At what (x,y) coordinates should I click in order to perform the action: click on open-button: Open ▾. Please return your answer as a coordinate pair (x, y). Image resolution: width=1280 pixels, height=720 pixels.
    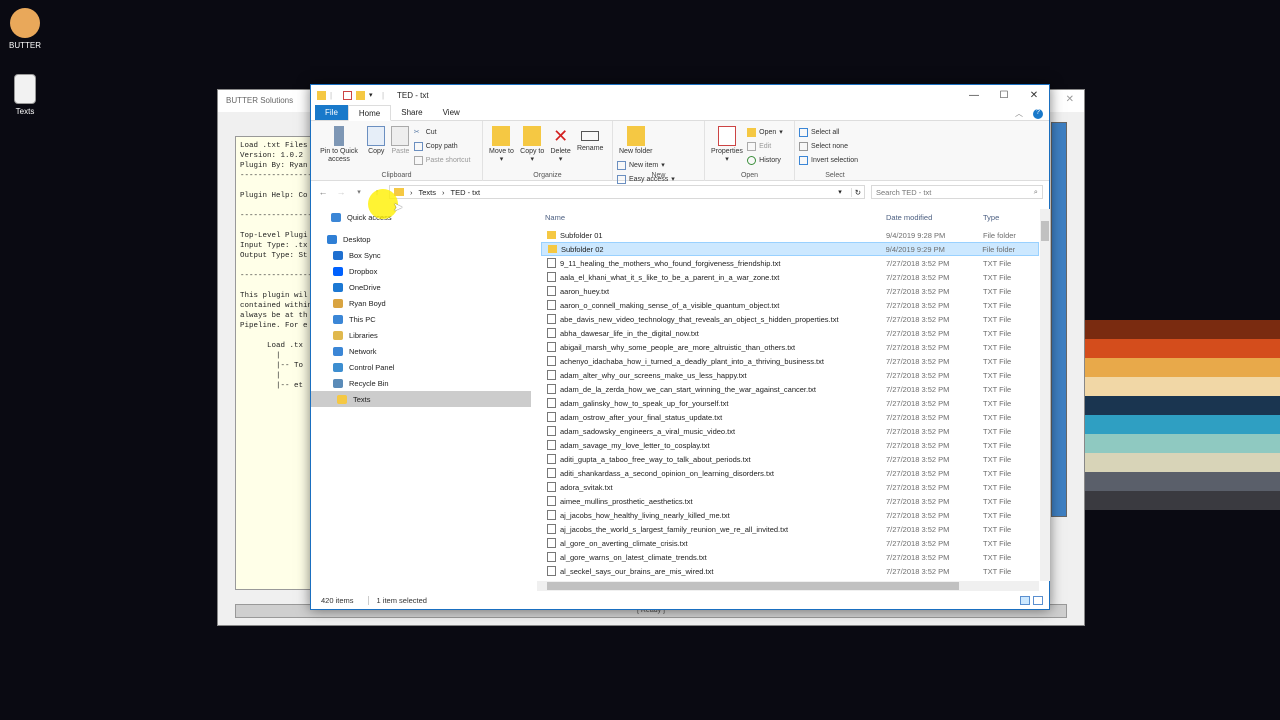
    Looking at the image, I should click on (765, 132).